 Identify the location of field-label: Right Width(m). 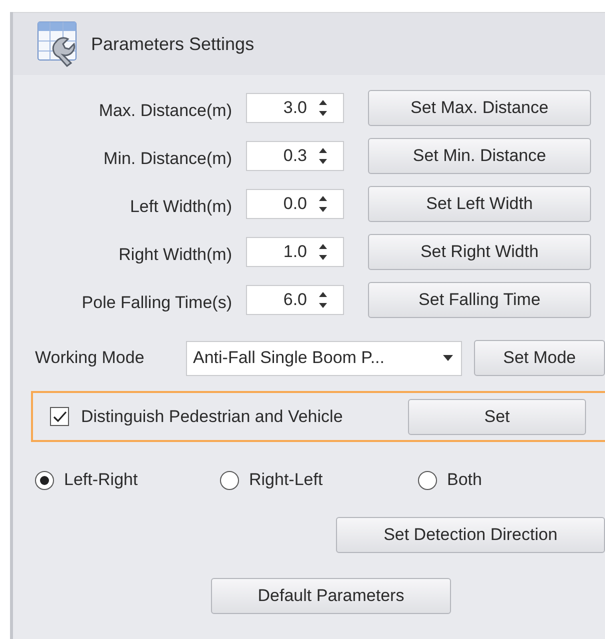
(175, 254).